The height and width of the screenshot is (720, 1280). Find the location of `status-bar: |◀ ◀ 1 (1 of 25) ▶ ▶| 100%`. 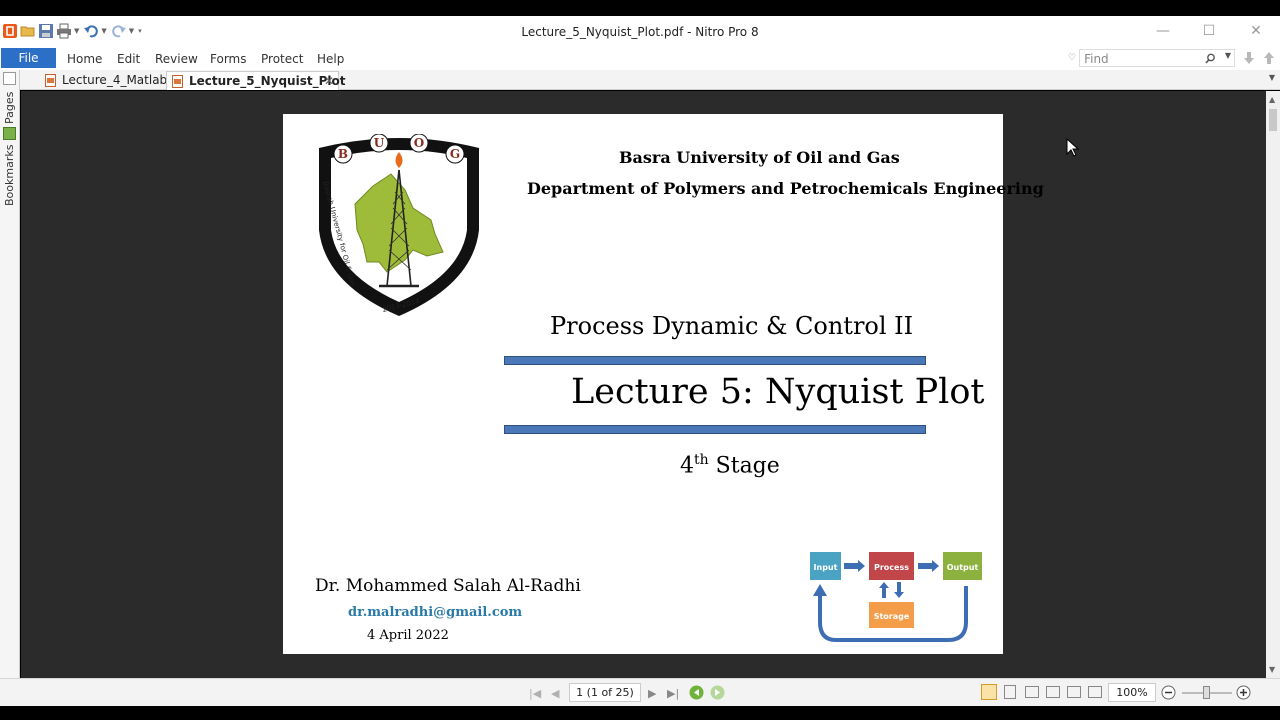

status-bar: |◀ ◀ 1 (1 of 25) ▶ ▶| 100% is located at coordinates (640, 692).